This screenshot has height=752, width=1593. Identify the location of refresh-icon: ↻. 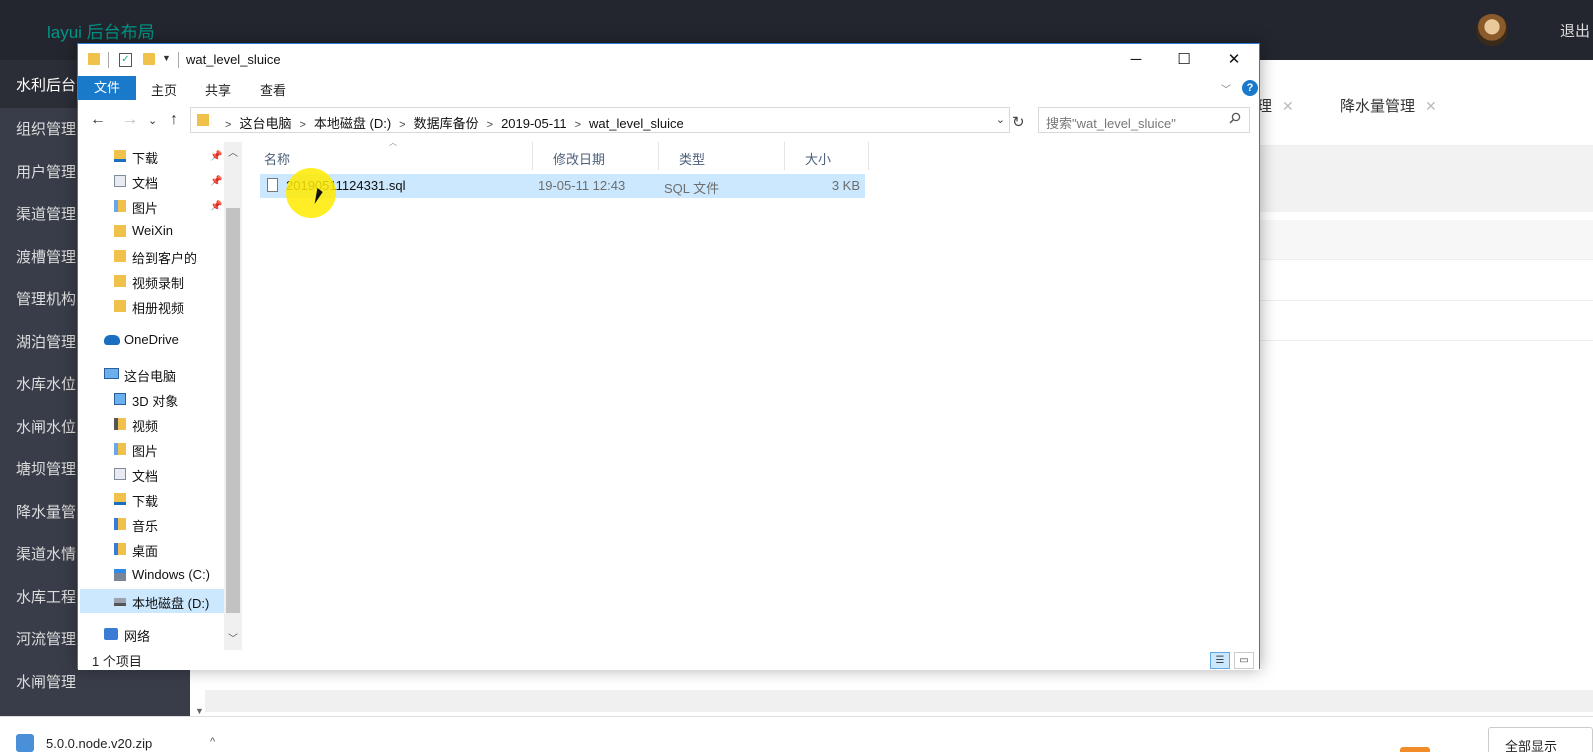
(1018, 122).